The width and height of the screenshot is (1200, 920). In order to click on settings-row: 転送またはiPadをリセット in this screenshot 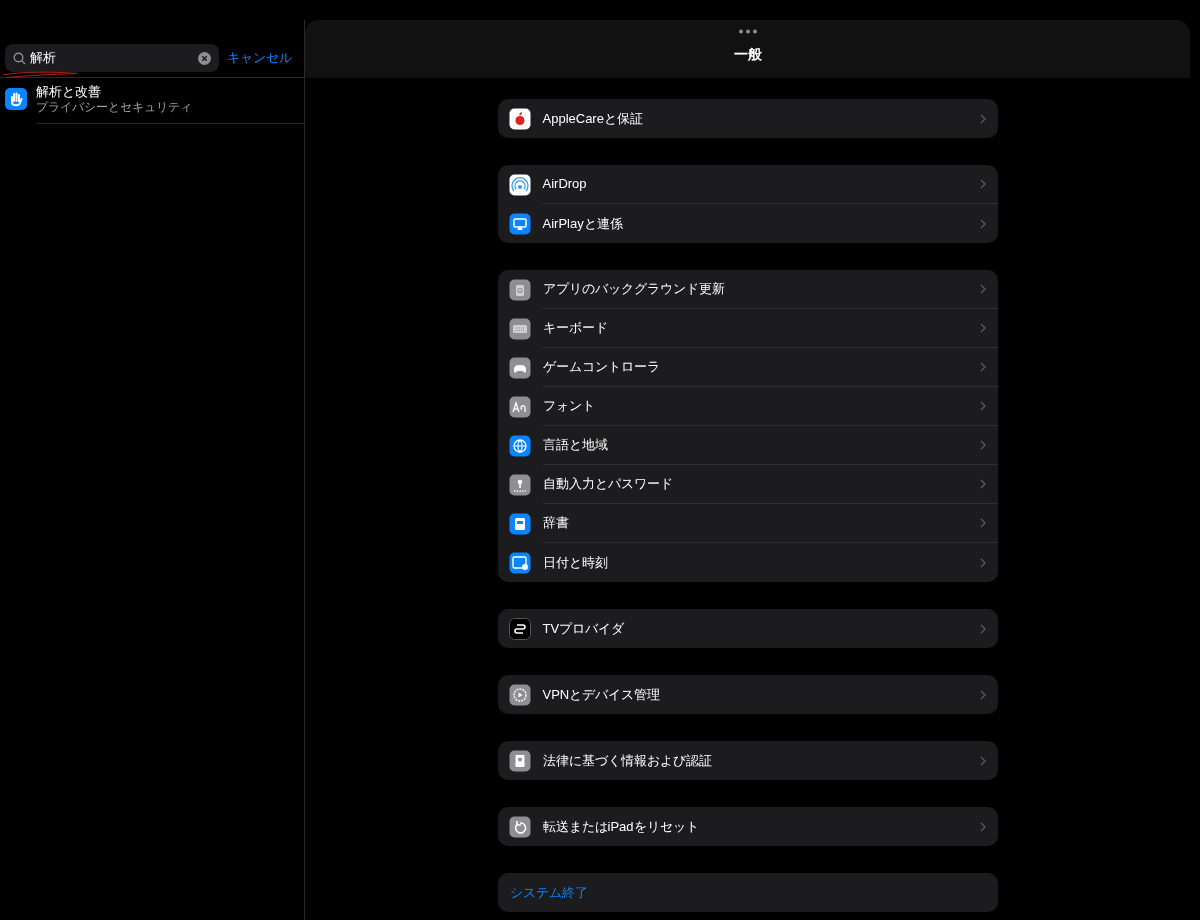, I will do `click(770, 826)`.